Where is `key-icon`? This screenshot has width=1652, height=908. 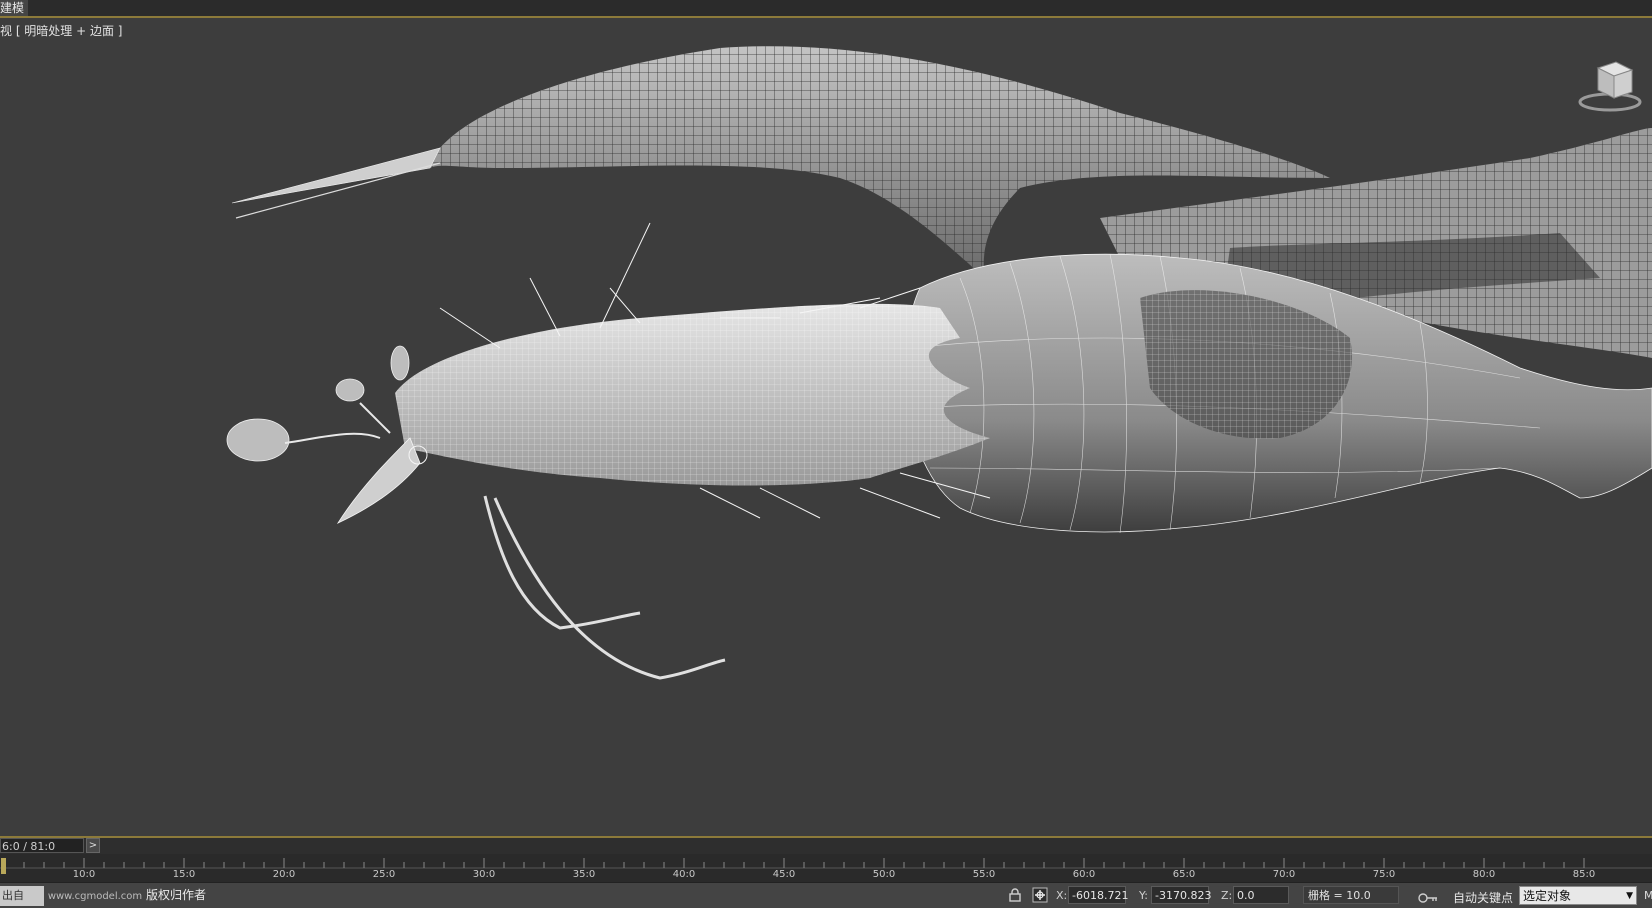
key-icon is located at coordinates (1428, 896).